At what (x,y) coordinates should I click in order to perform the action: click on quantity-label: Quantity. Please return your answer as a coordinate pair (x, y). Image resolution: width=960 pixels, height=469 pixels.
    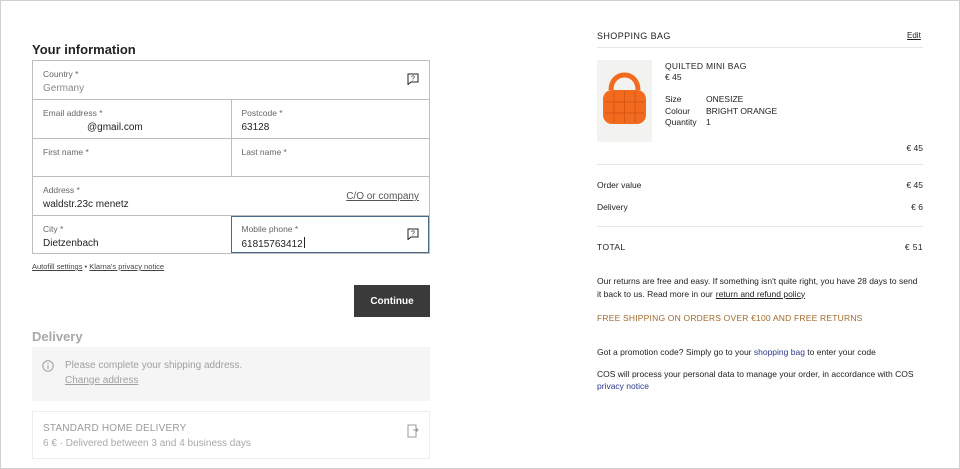
    Looking at the image, I should click on (681, 122).